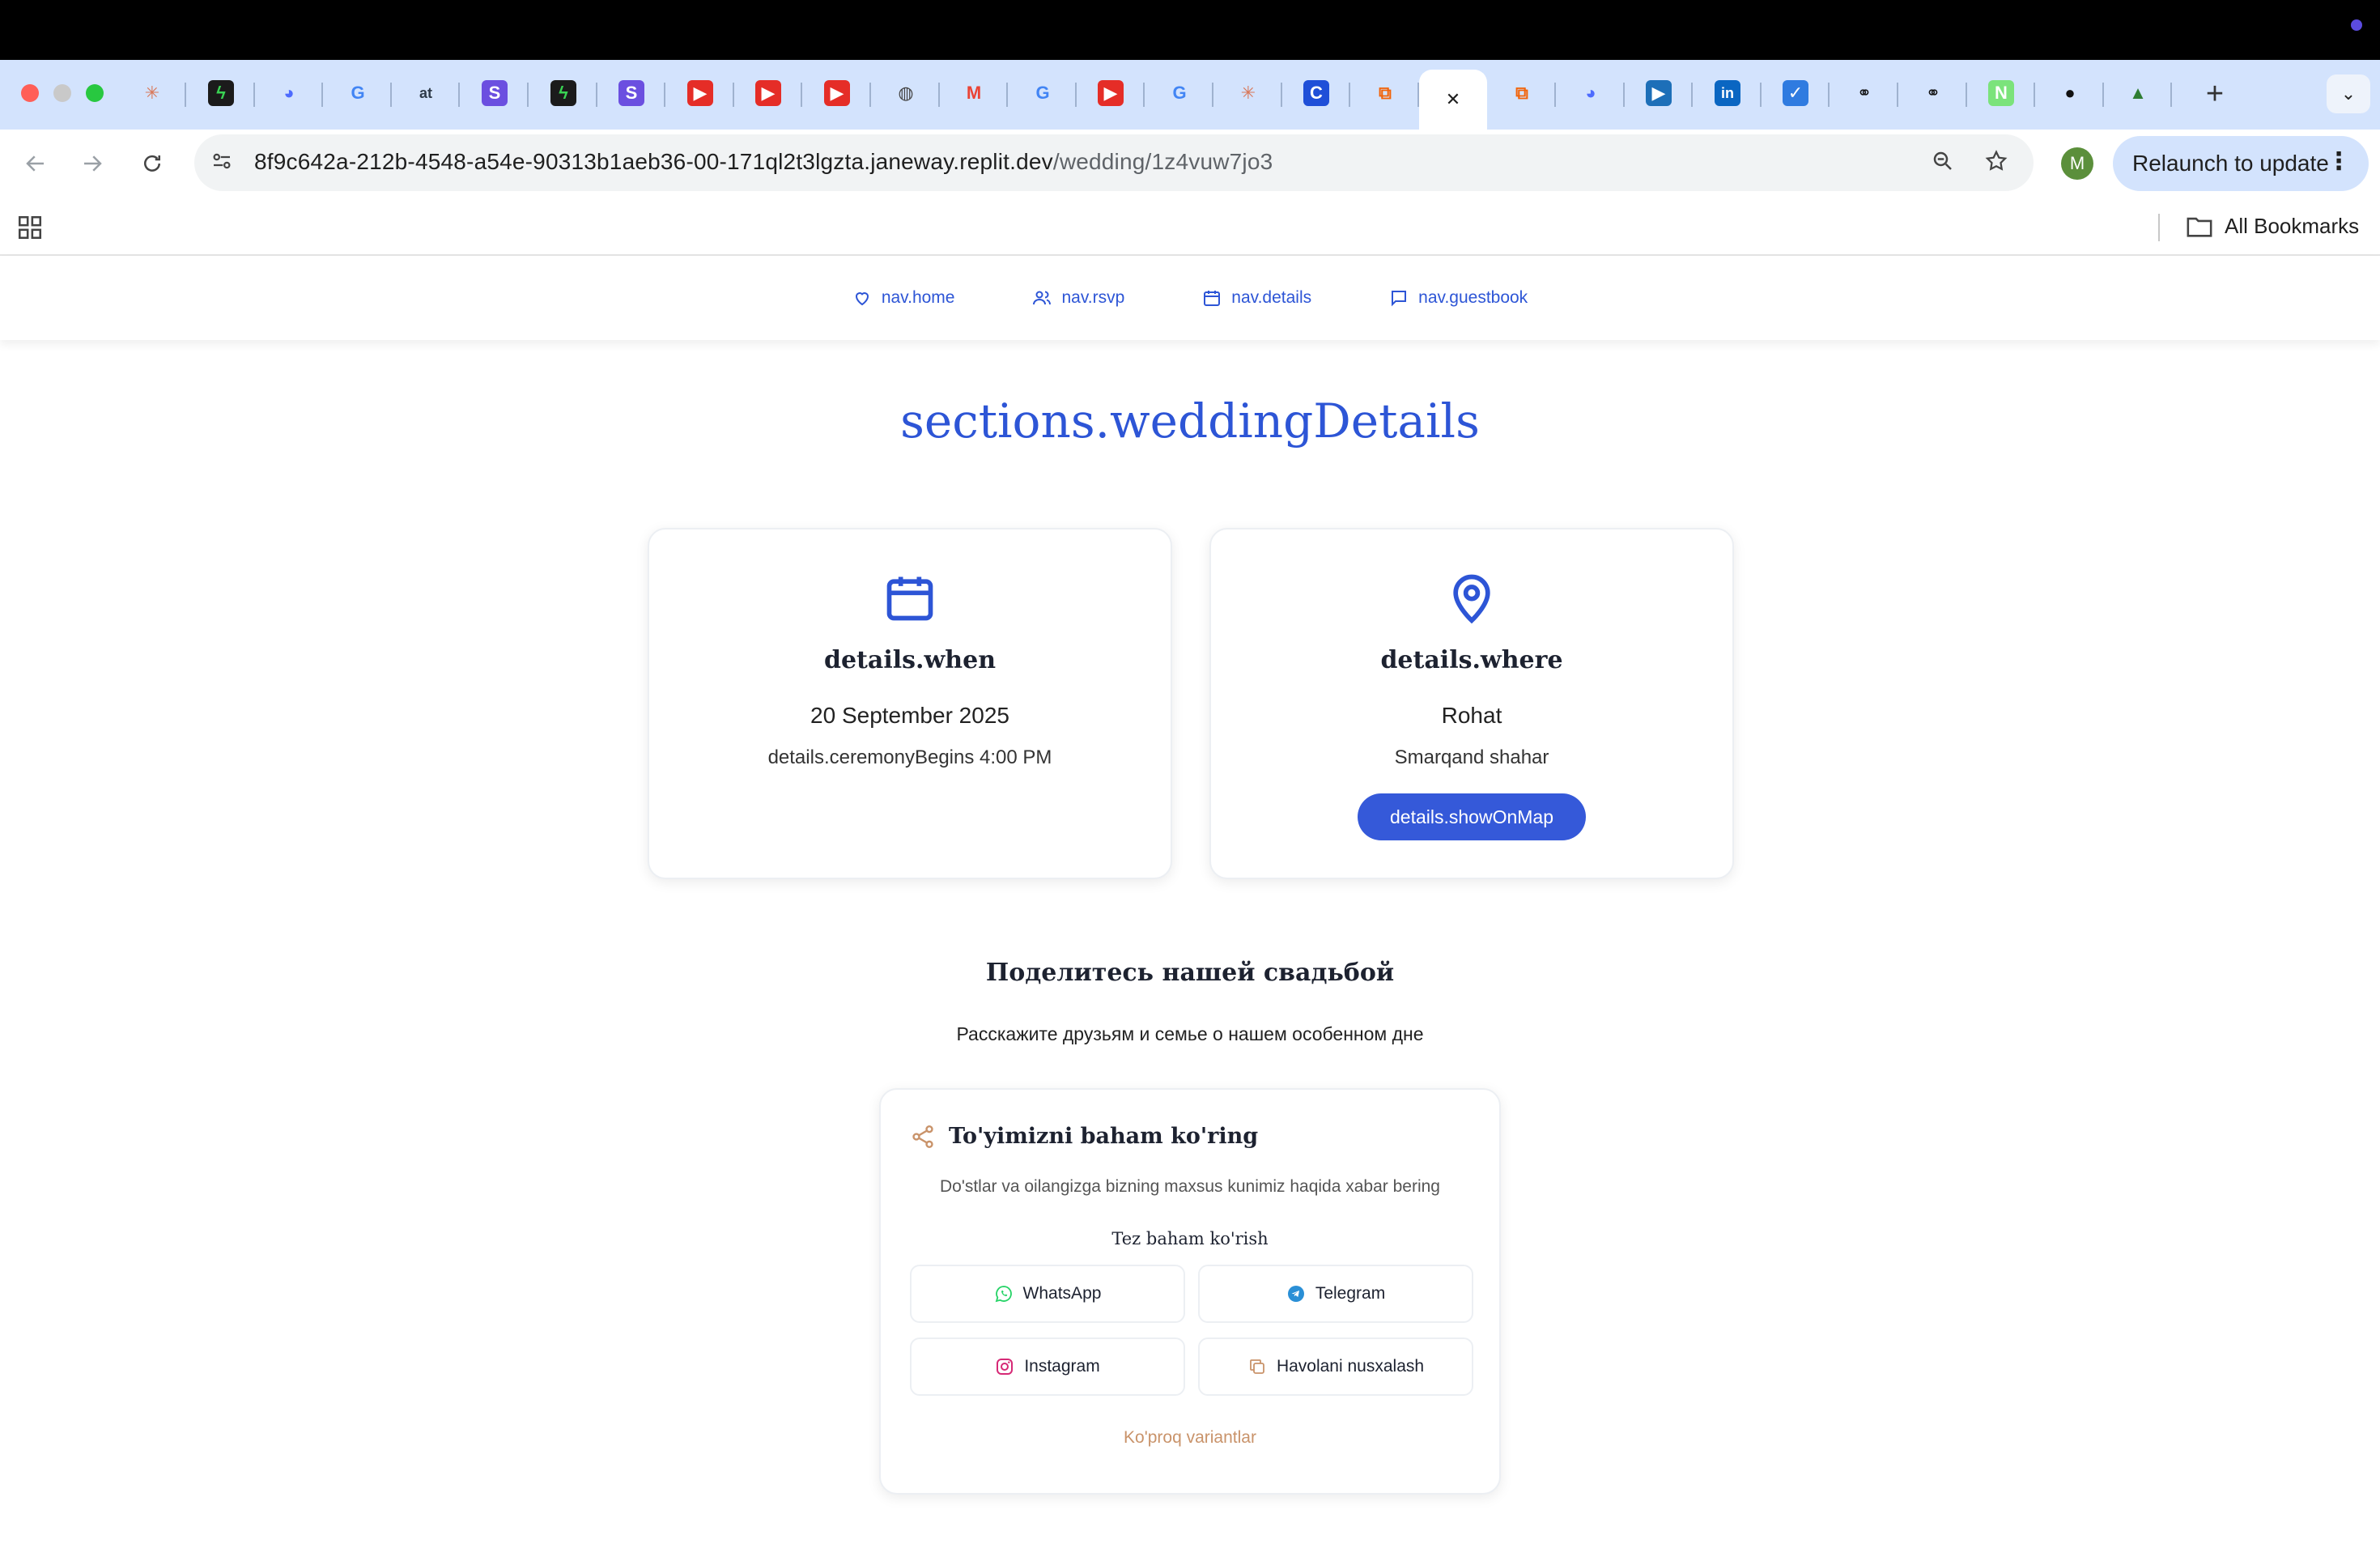 This screenshot has height=1548, width=2380. What do you see at coordinates (2339, 161) in the screenshot?
I see `more-menu-icon: ⋮` at bounding box center [2339, 161].